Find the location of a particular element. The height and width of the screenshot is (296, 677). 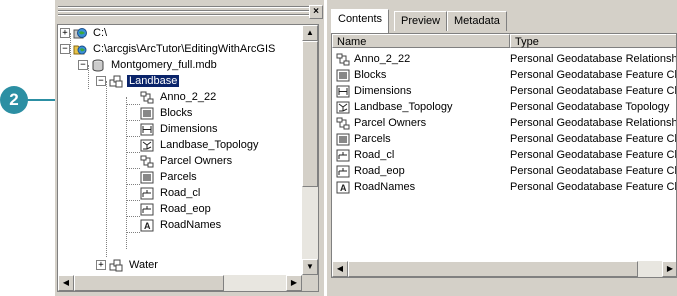

tree-node-road-cl: Road_cl is located at coordinates (171, 193).